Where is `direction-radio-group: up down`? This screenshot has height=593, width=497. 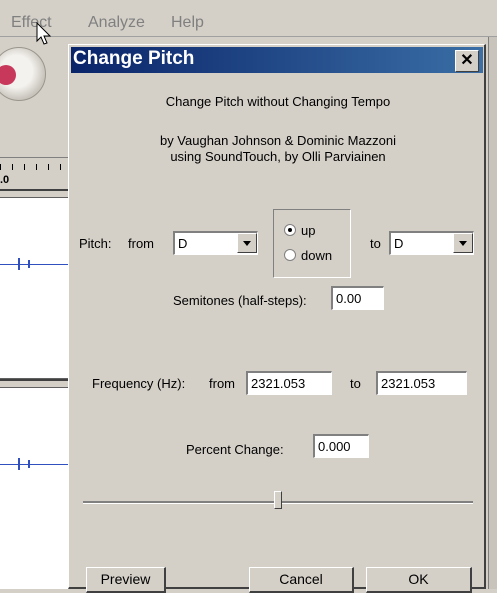 direction-radio-group: up down is located at coordinates (312, 243).